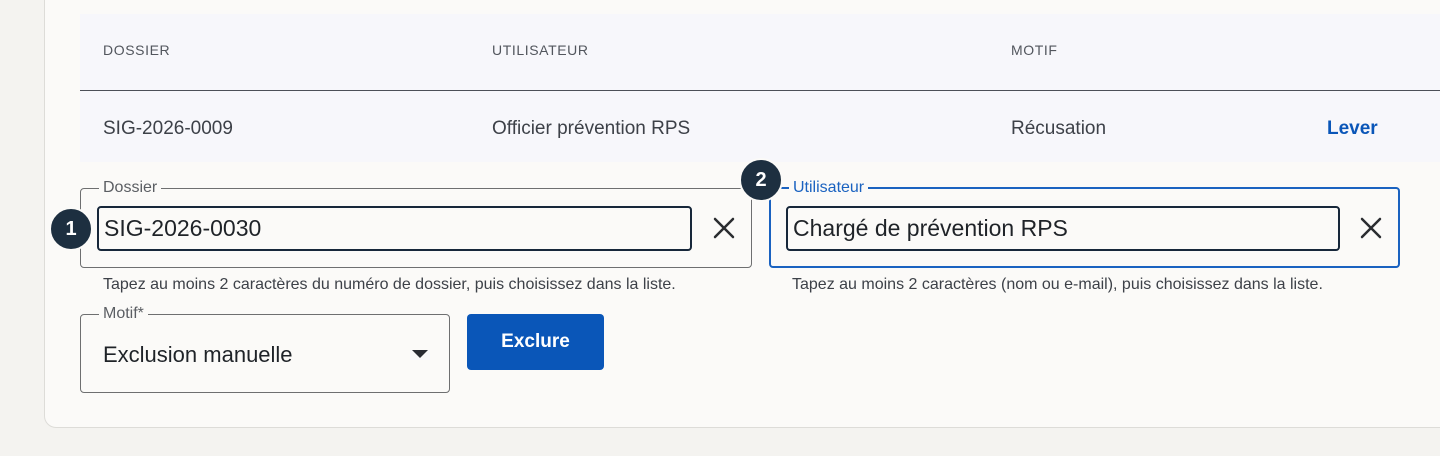 This screenshot has height=456, width=1440. I want to click on utilisateur-input, so click(1063, 228).